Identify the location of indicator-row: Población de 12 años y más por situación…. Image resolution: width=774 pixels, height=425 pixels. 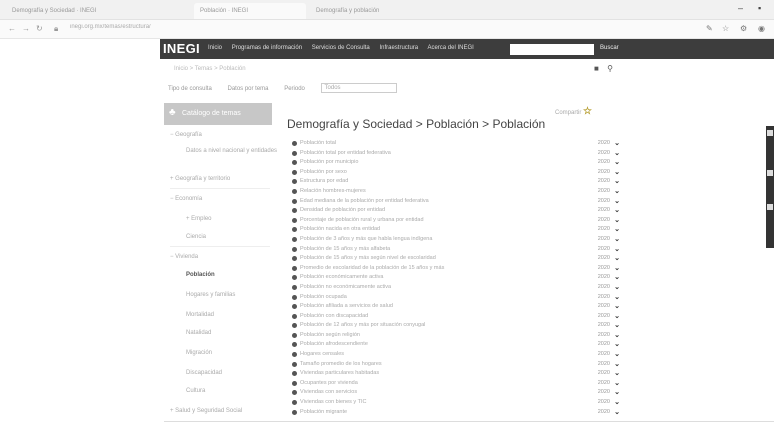
(456, 326).